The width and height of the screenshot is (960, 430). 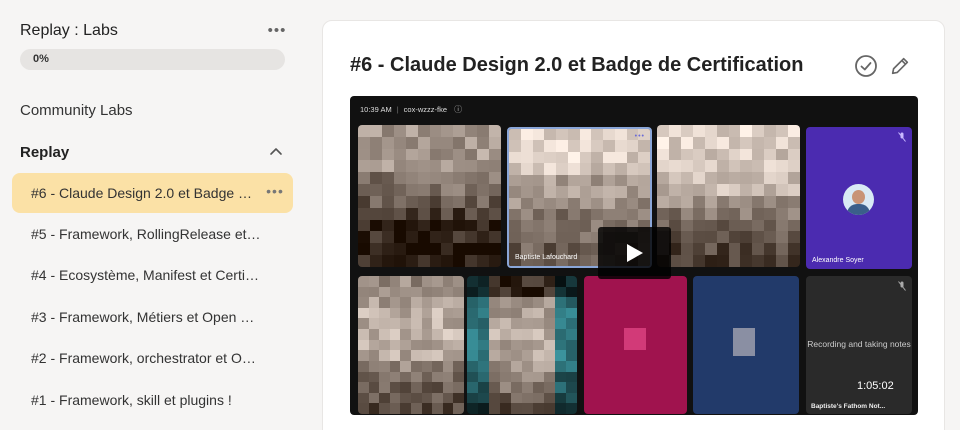 What do you see at coordinates (44, 152) in the screenshot?
I see `section-replay: Replay` at bounding box center [44, 152].